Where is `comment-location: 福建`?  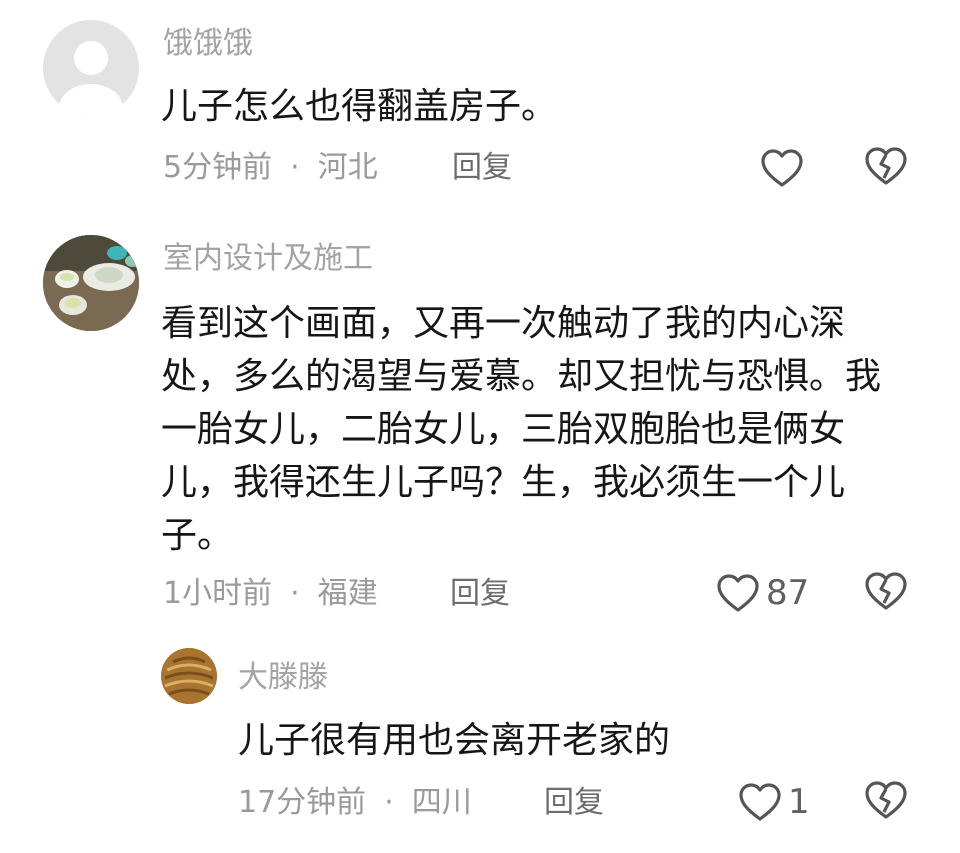
comment-location: 福建 is located at coordinates (347, 593).